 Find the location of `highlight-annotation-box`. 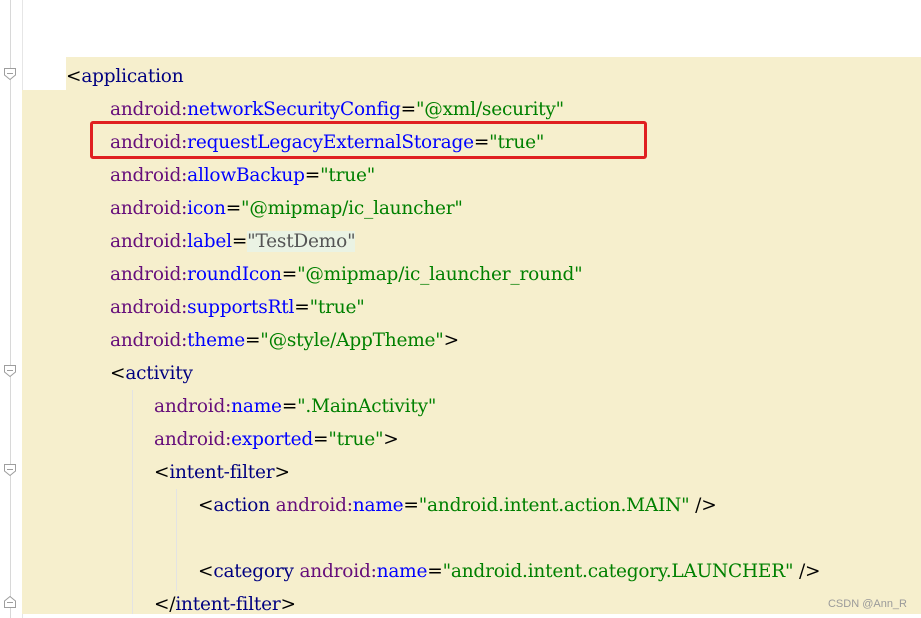

highlight-annotation-box is located at coordinates (368, 140).